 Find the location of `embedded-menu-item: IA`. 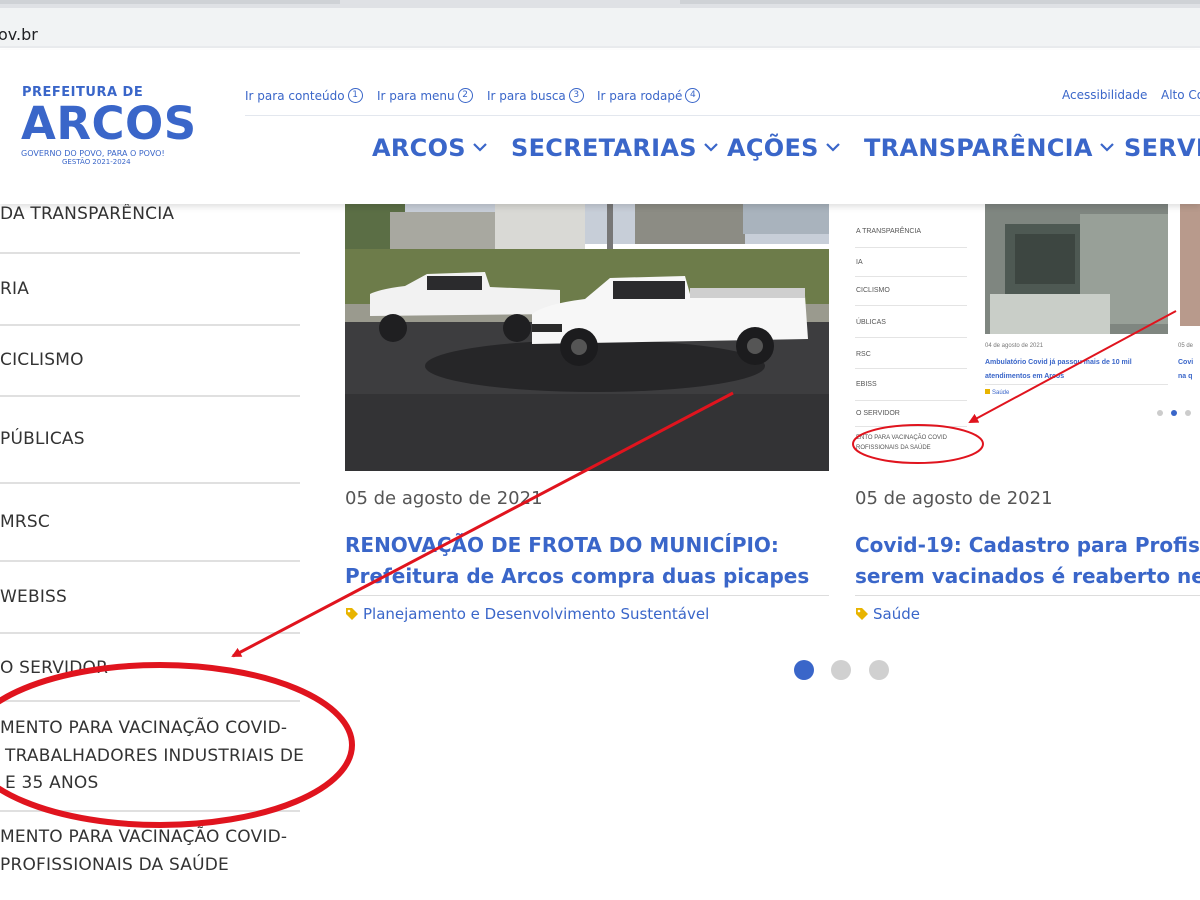

embedded-menu-item: IA is located at coordinates (859, 262).